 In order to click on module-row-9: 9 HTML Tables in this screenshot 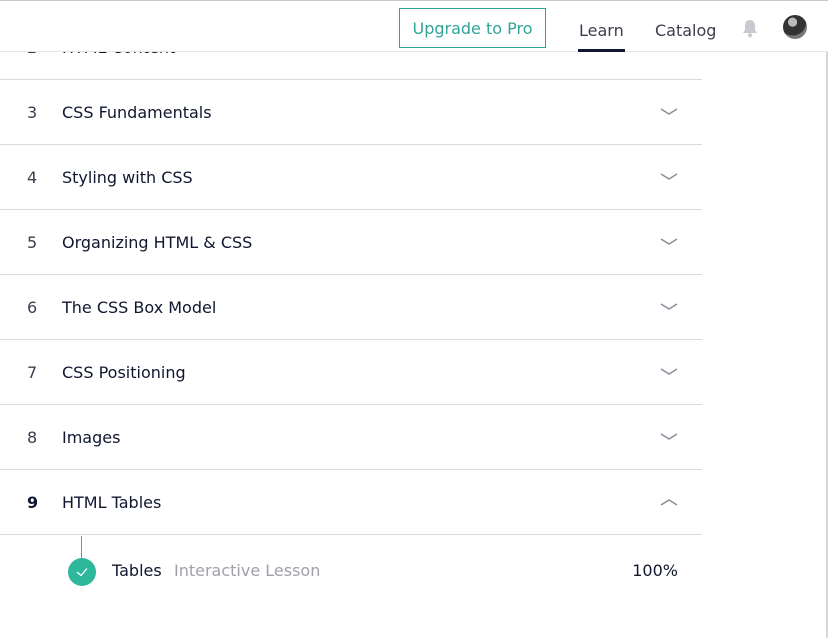, I will do `click(351, 502)`.